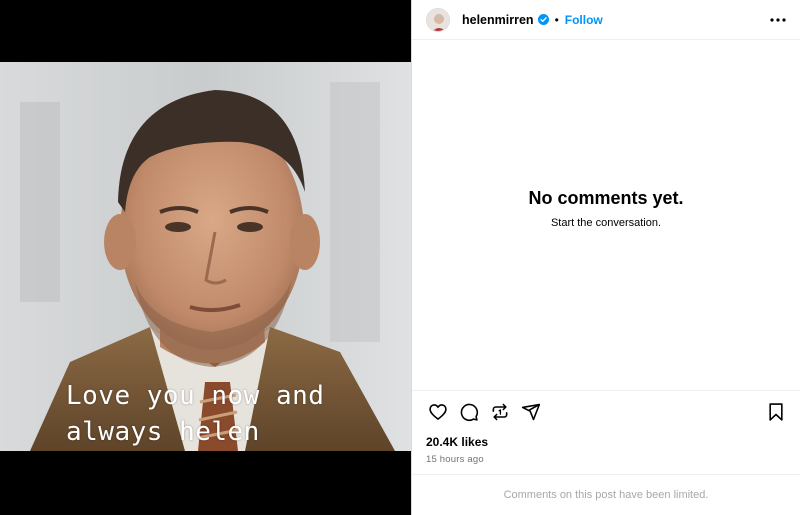 The width and height of the screenshot is (800, 515). I want to click on empty-comments-title: No comments yet., so click(606, 198).